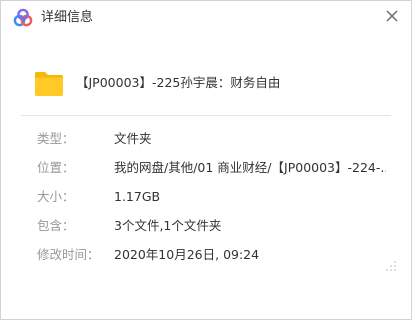 Image resolution: width=412 pixels, height=320 pixels. Describe the element at coordinates (137, 196) in the screenshot. I see `property-value: 1.17GB` at that location.